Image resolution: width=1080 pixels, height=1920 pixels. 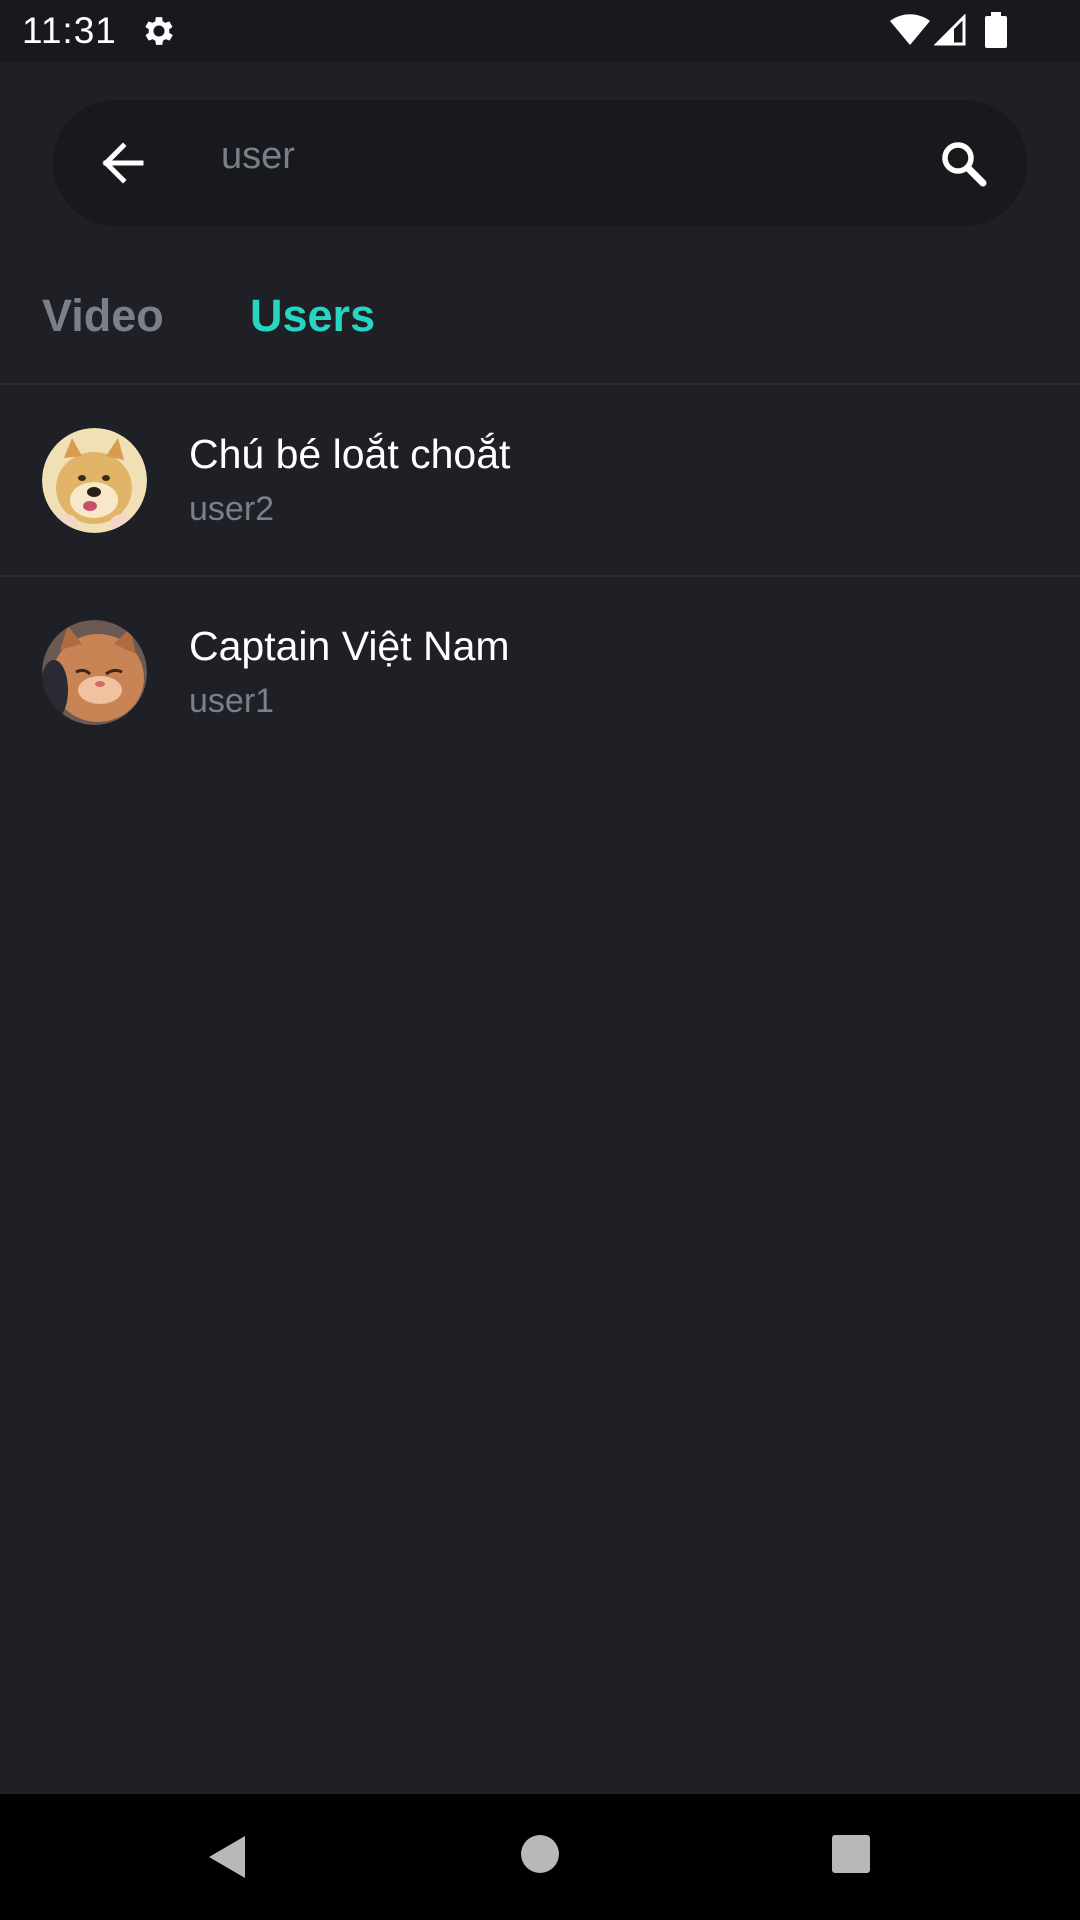 I want to click on status-bar: 11:31, so click(x=540, y=31).